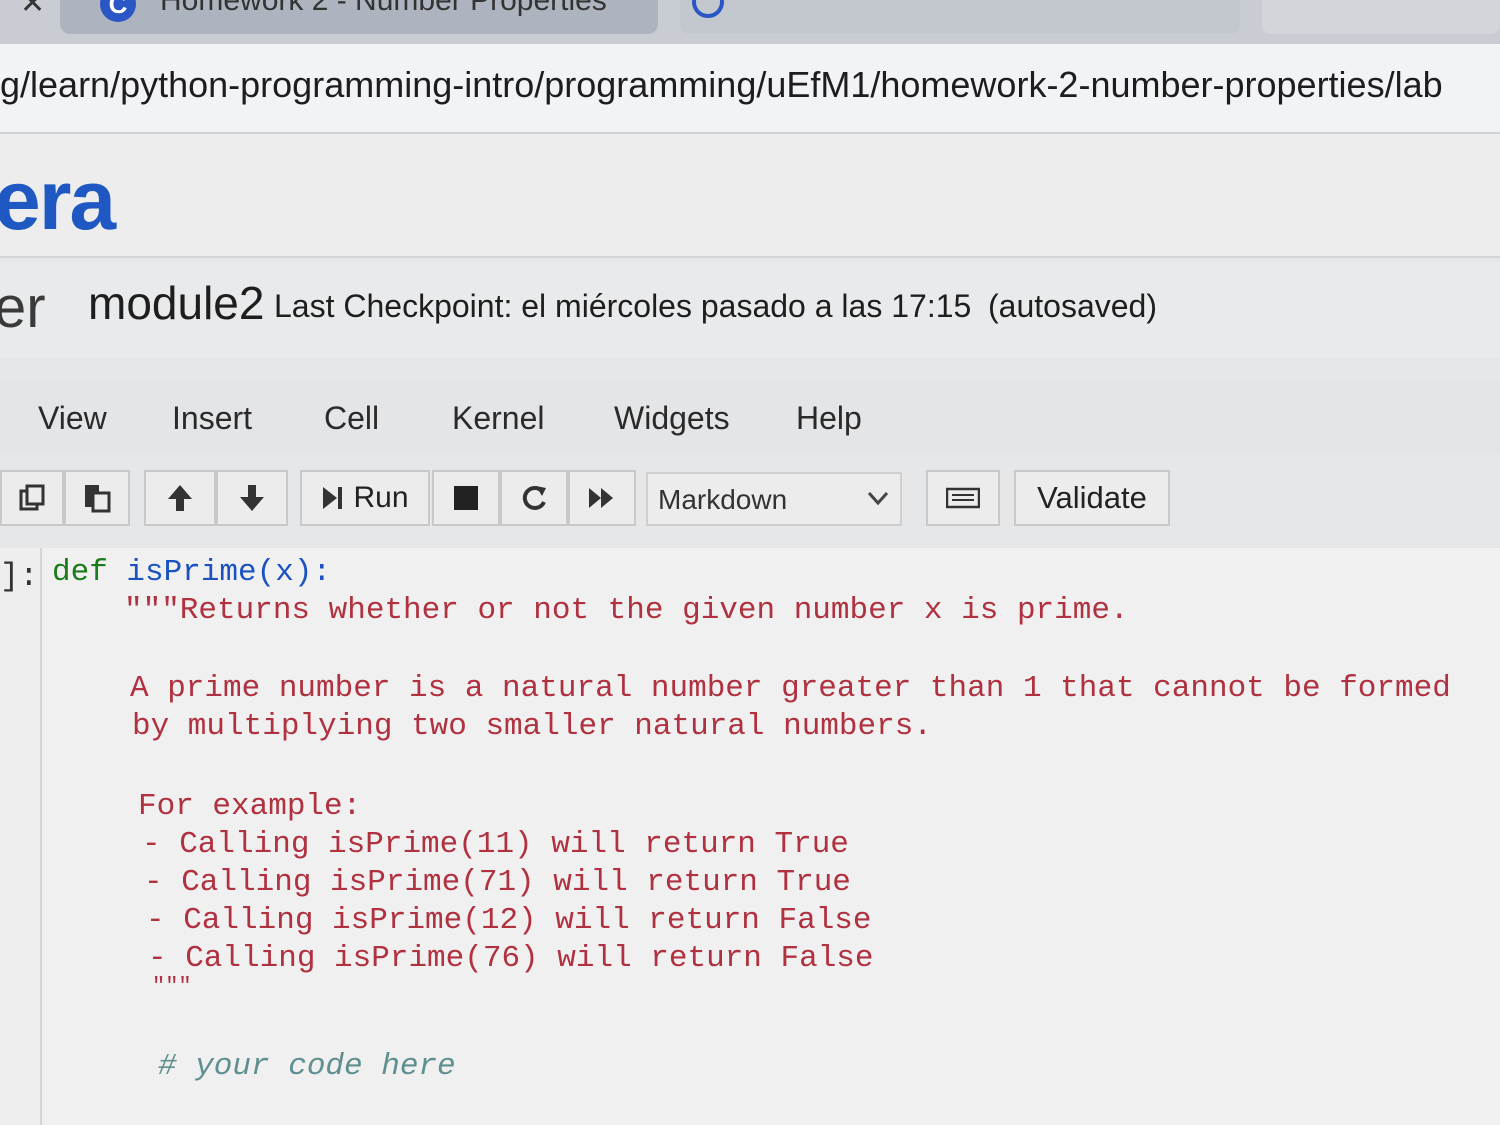 The height and width of the screenshot is (1125, 1500). I want to click on docstring-line: - Calling isPrime(12) will return False, so click(509, 920).